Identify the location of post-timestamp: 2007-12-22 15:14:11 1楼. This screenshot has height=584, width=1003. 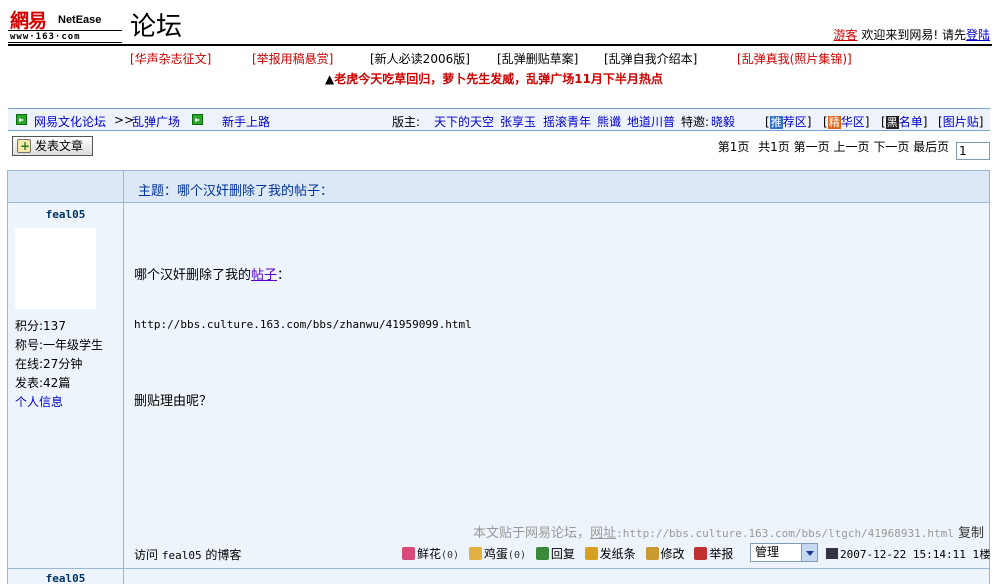
(908, 554).